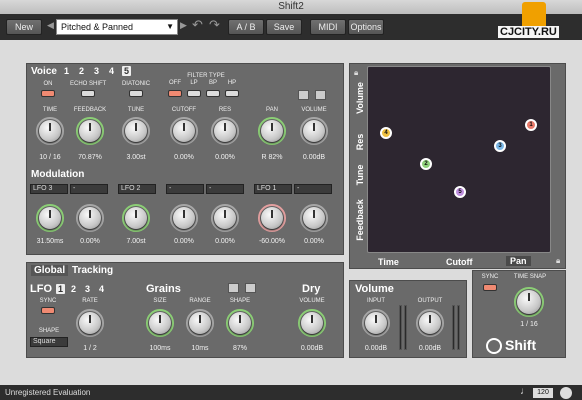 The image size is (582, 400). I want to click on mod-feedback-knob, so click(90, 218).